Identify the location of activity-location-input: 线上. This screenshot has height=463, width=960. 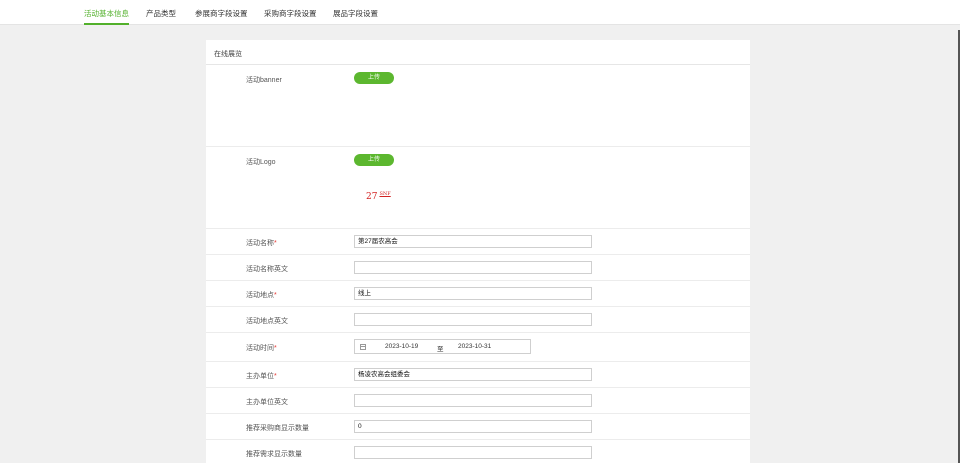
(473, 293).